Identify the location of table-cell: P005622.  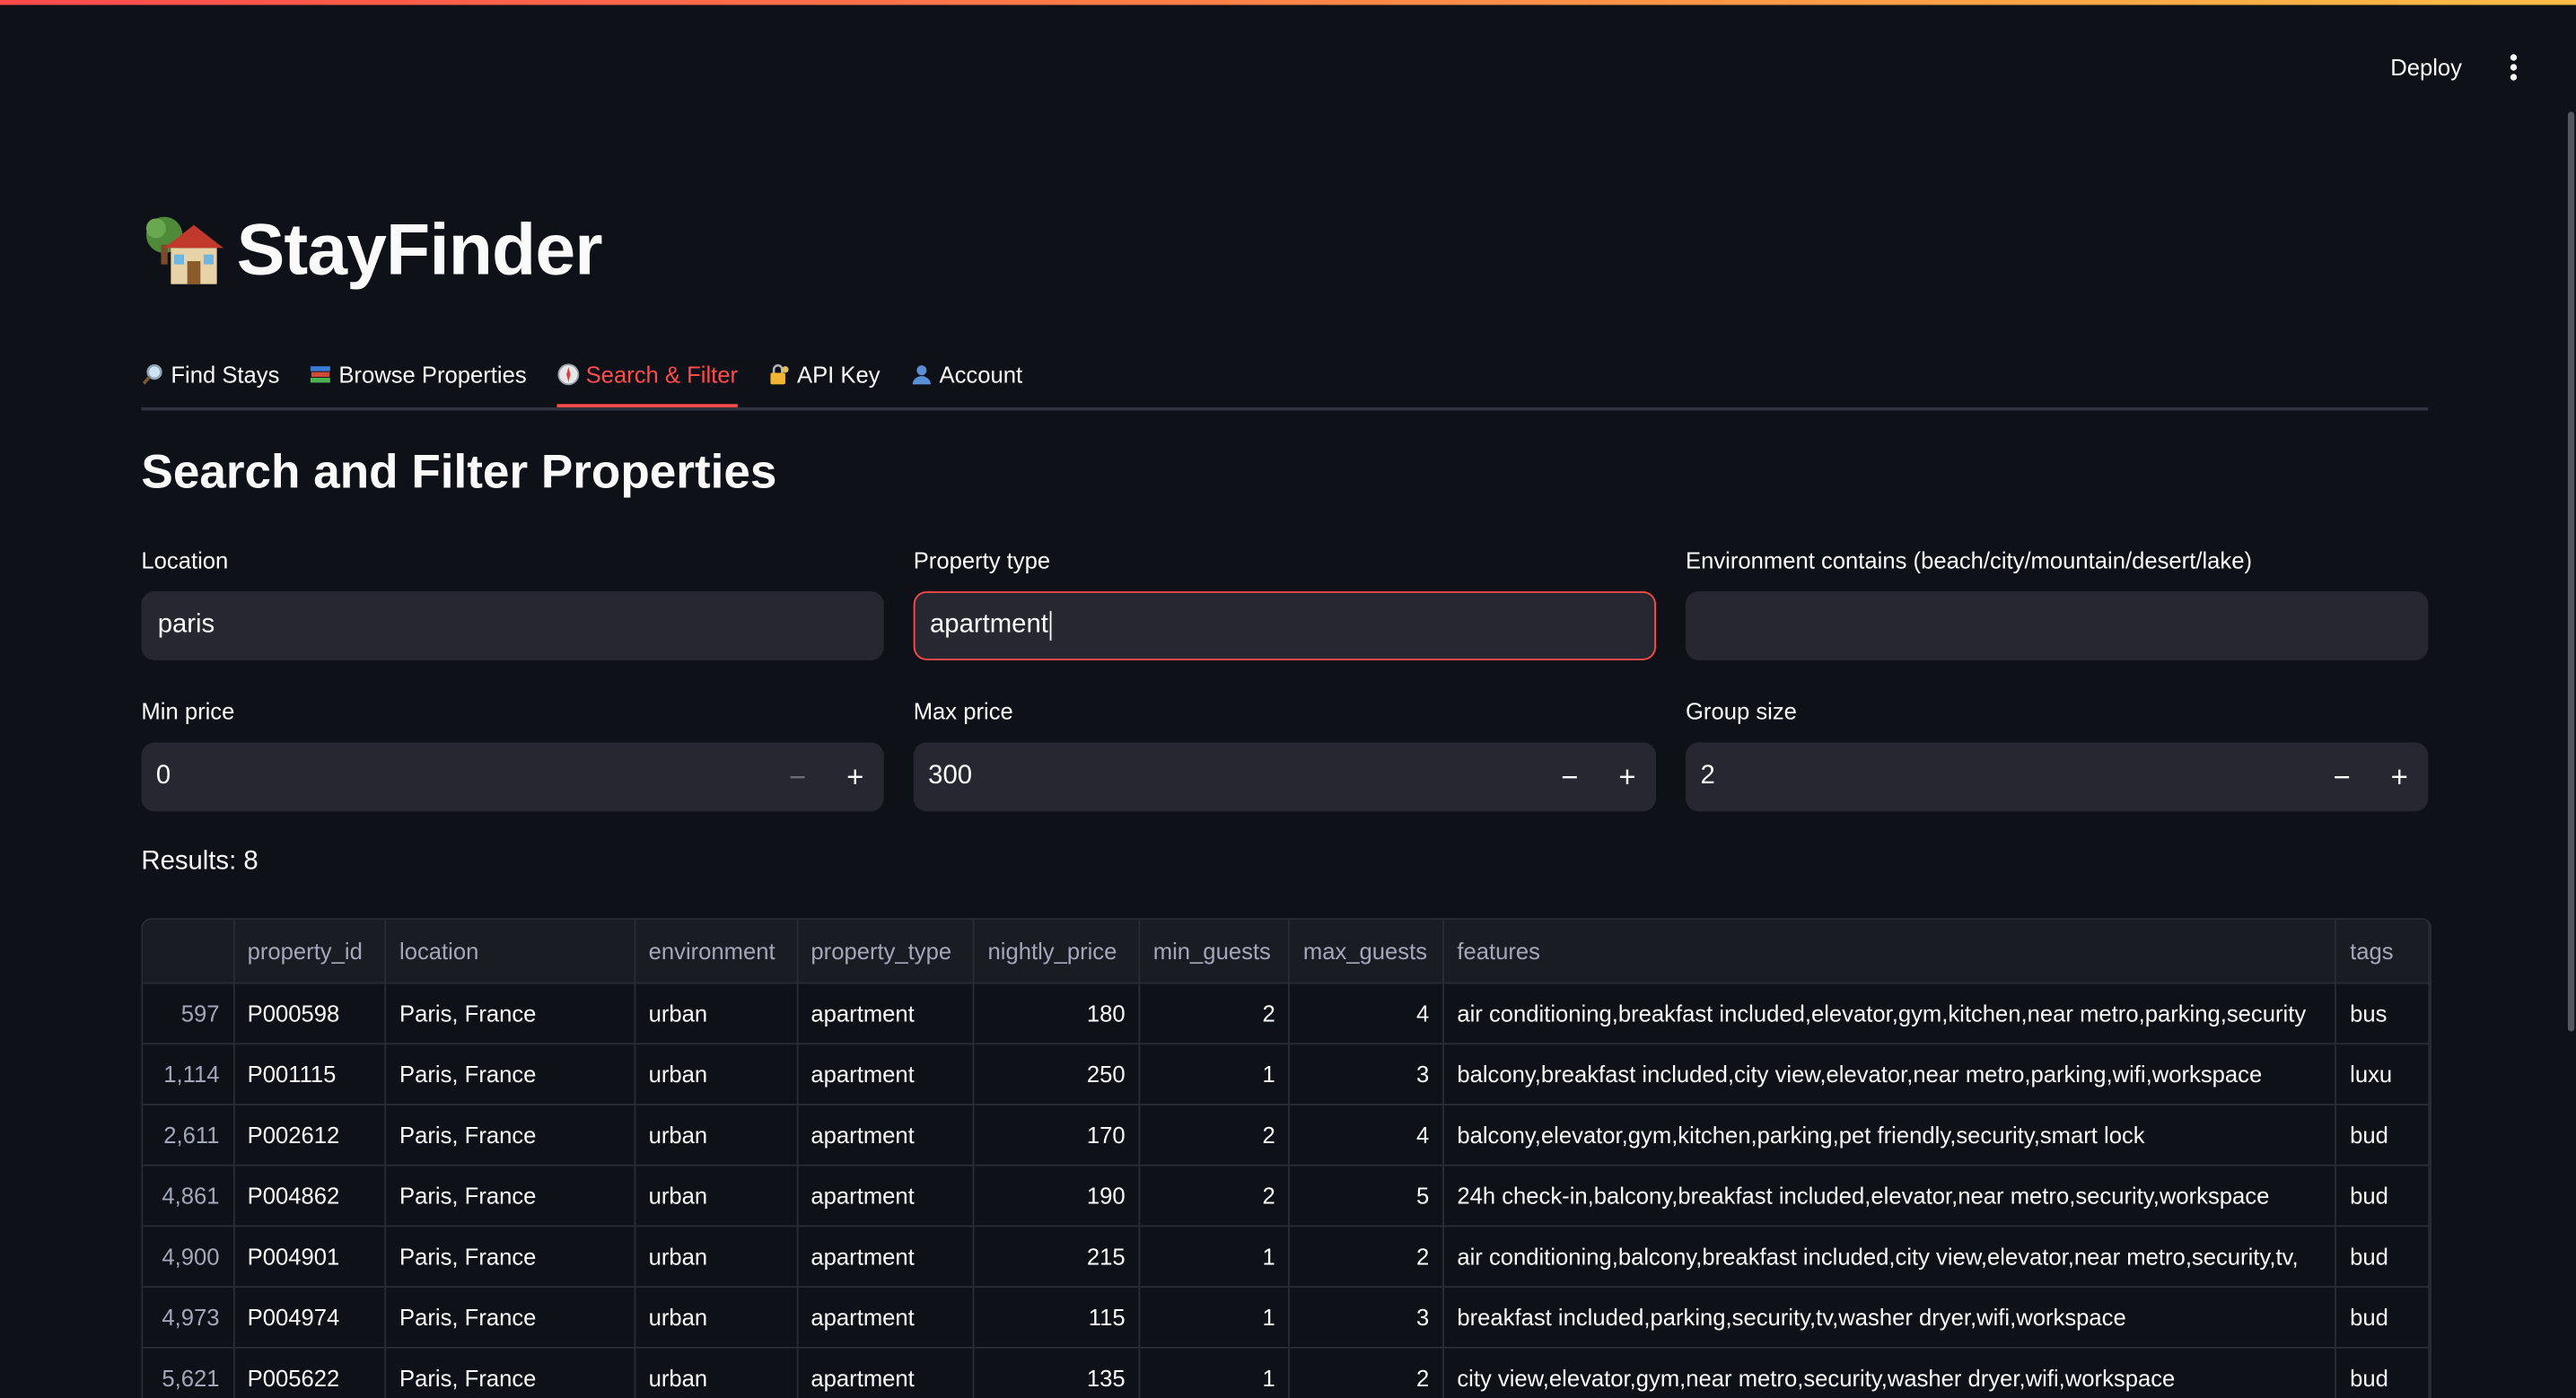
(310, 1372).